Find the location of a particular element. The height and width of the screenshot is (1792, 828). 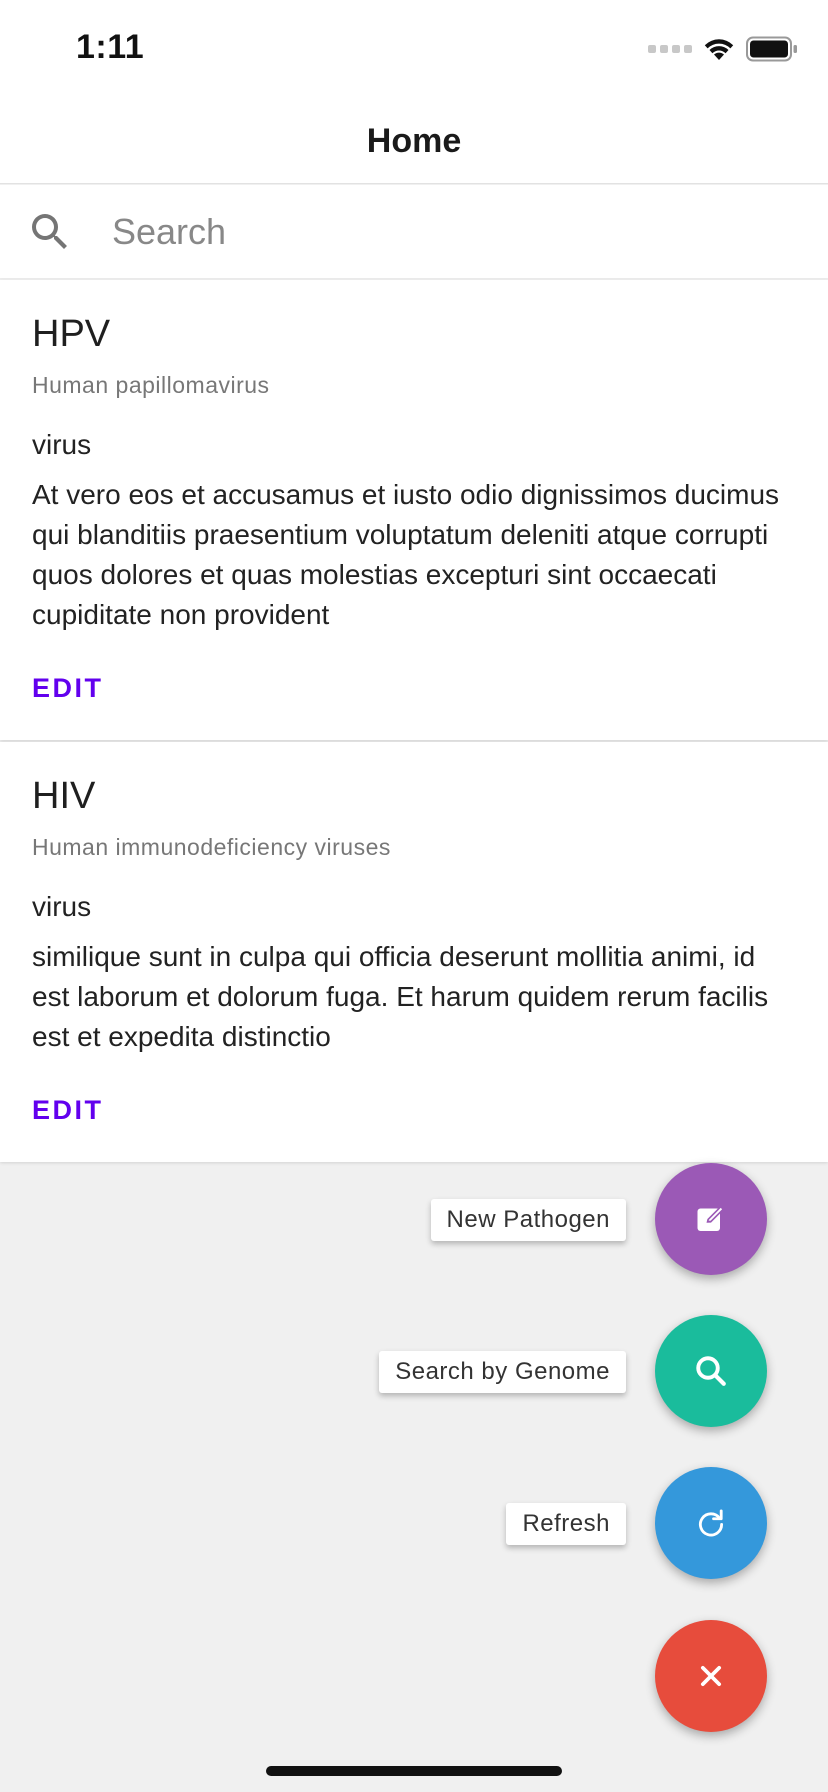

battery-icon is located at coordinates (772, 49).